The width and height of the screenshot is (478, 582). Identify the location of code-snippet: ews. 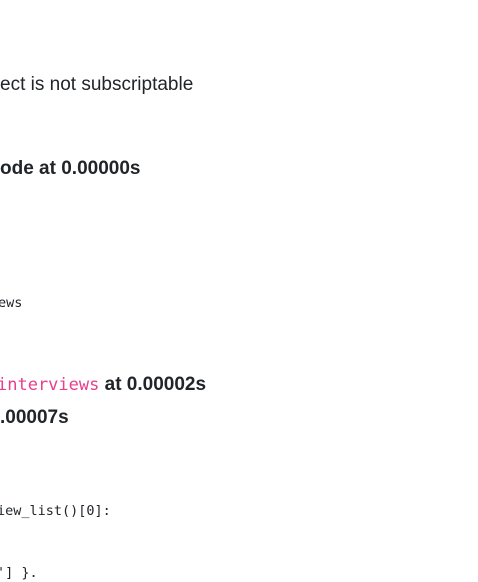
(11, 303).